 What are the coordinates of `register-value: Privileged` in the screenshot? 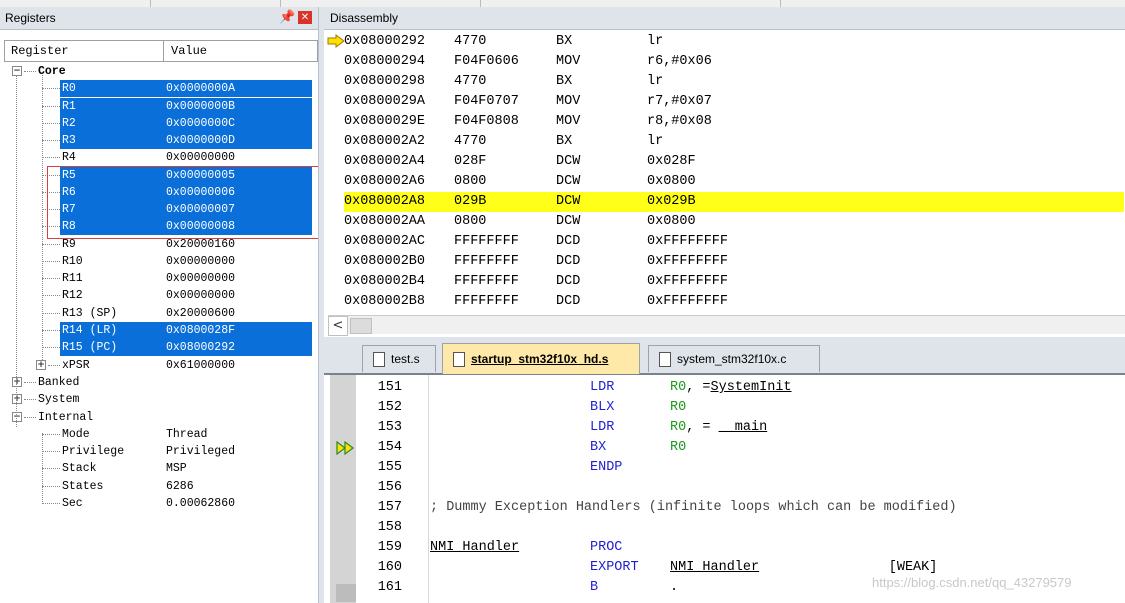 It's located at (200, 451).